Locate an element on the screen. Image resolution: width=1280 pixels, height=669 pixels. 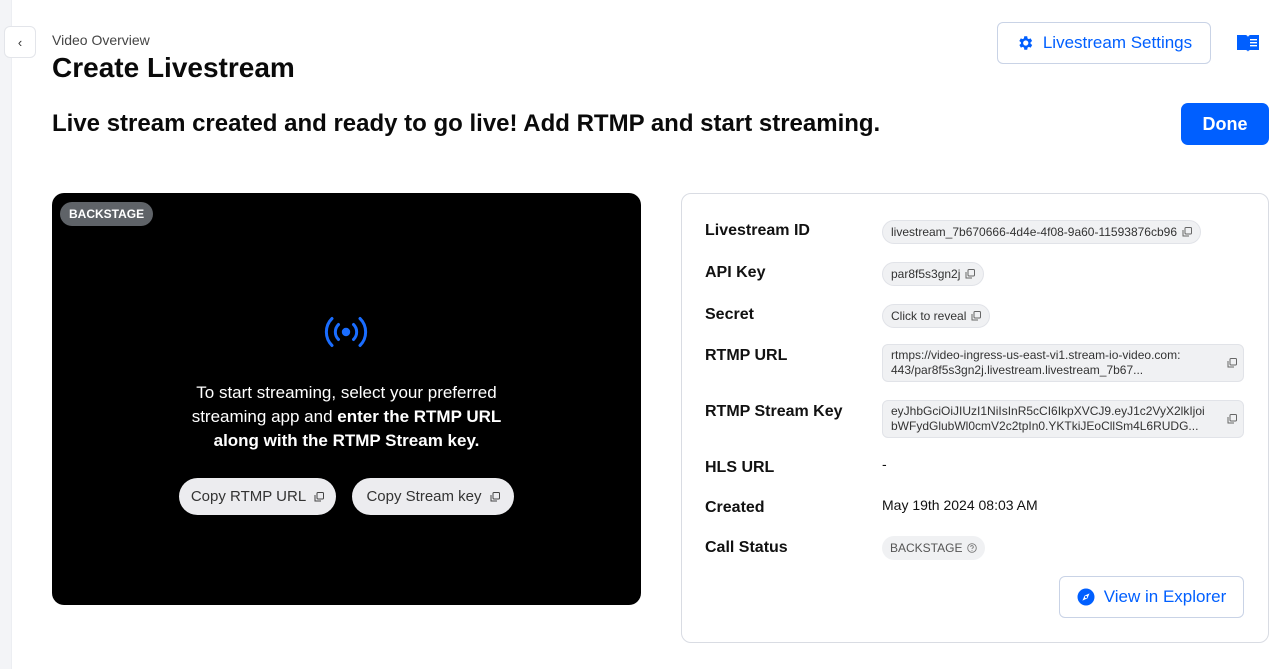
created-label: Created is located at coordinates (735, 507).